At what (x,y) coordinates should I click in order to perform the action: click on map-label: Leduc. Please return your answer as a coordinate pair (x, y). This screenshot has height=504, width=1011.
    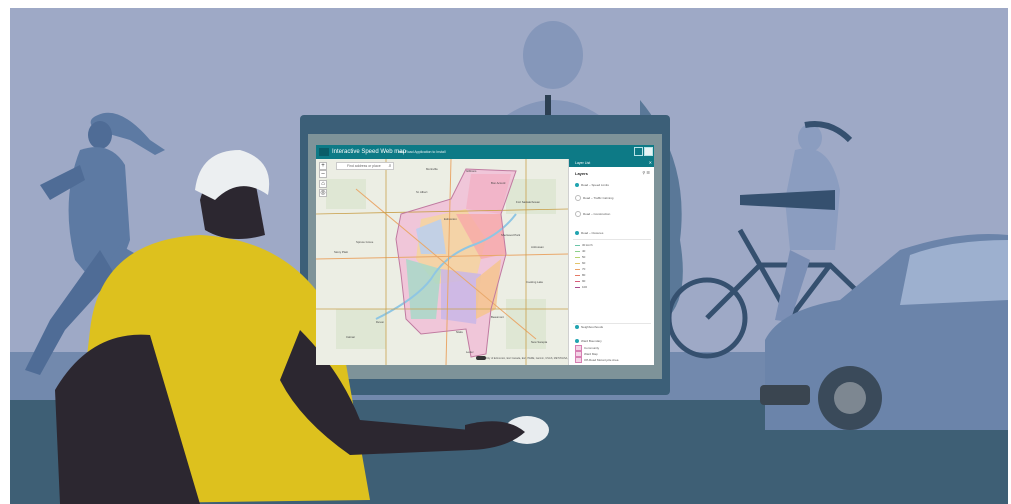
    Looking at the image, I should click on (470, 352).